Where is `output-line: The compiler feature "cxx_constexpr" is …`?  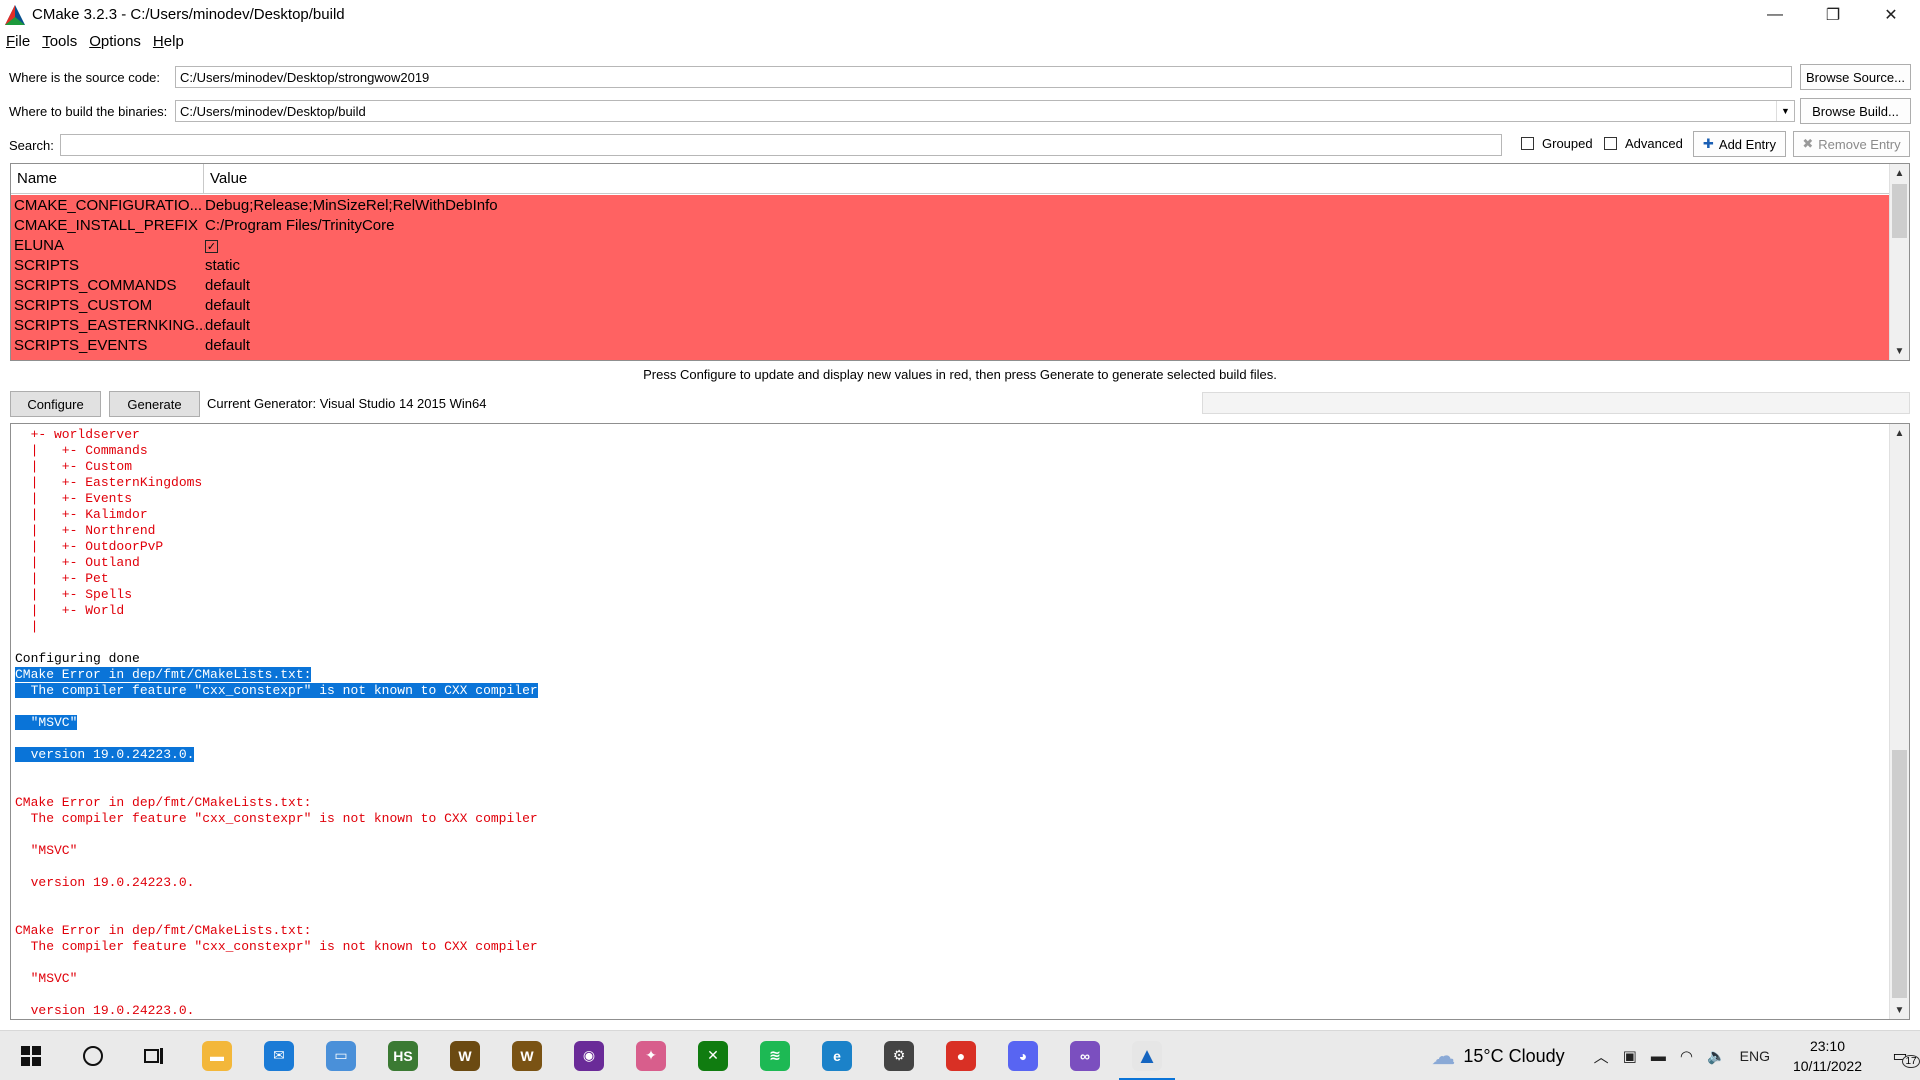 output-line: The compiler feature "cxx_constexpr" is … is located at coordinates (276, 819).